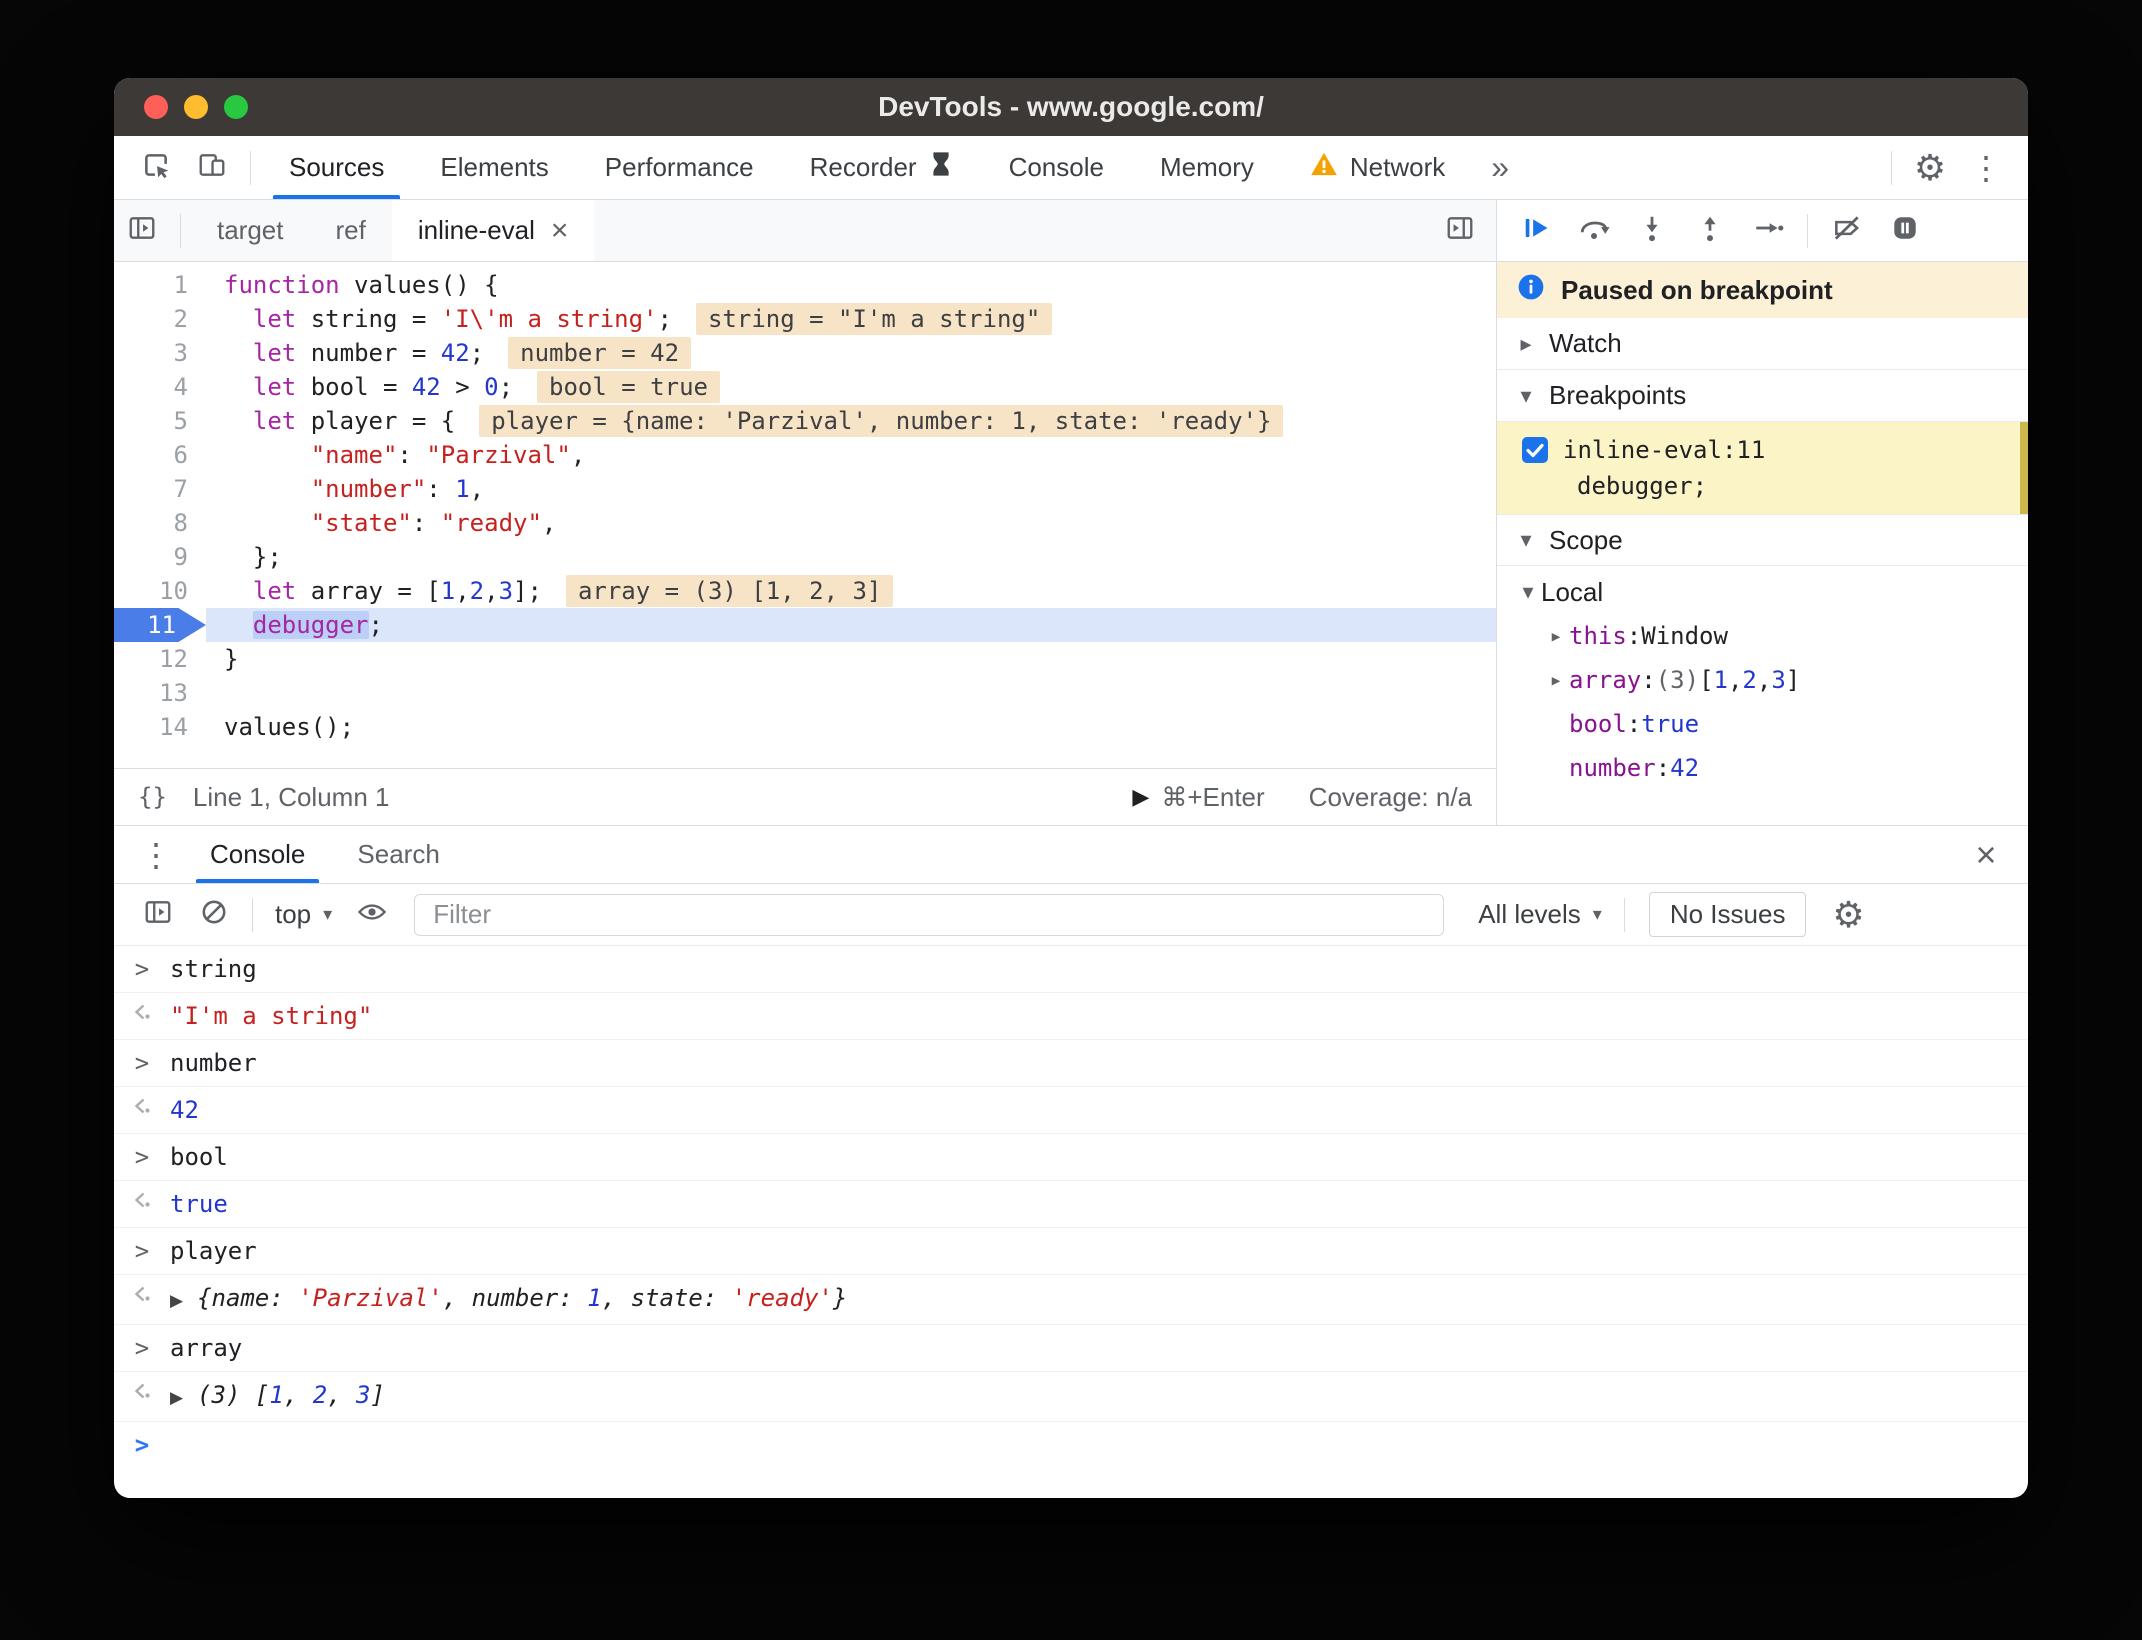 This screenshot has height=1640, width=2142. Describe the element at coordinates (1762, 724) in the screenshot. I see `scope-variable-bool: ▸bool: true` at that location.